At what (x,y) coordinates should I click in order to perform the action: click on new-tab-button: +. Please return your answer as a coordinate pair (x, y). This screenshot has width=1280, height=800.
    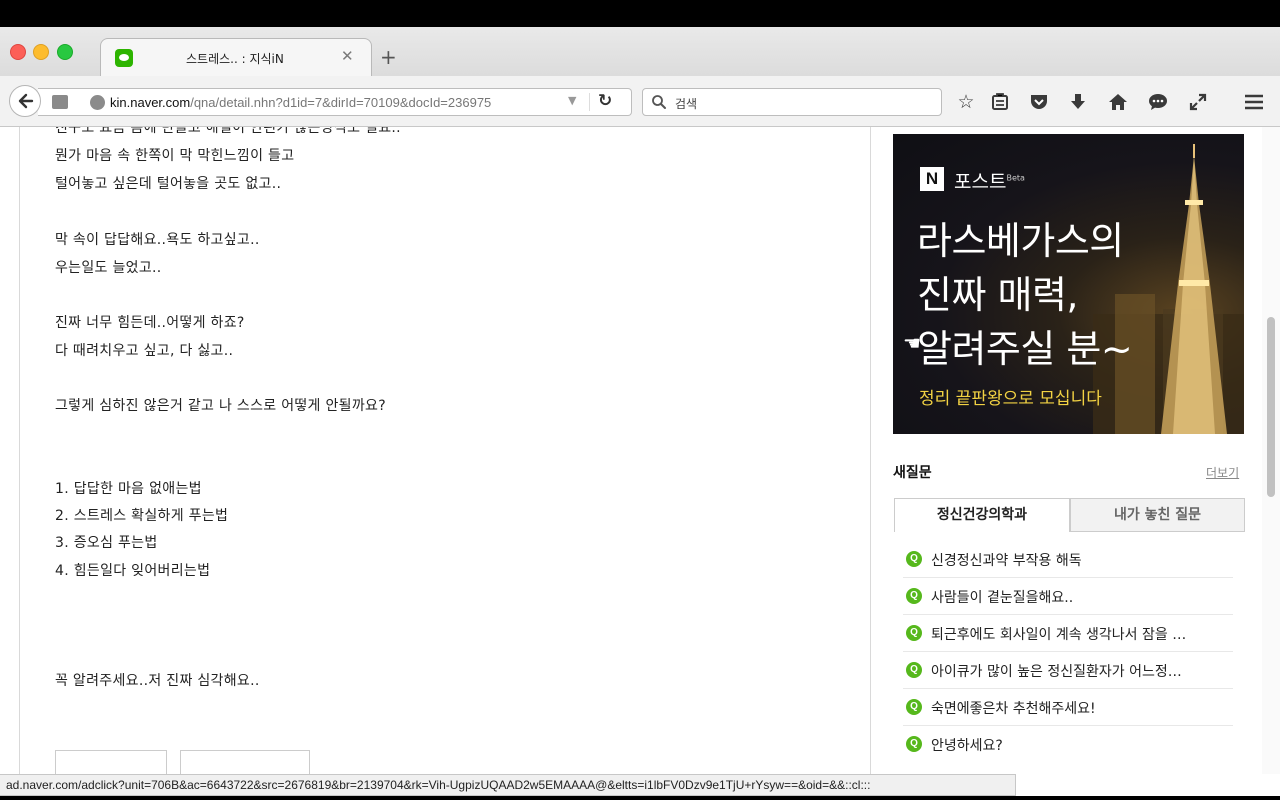
    Looking at the image, I should click on (388, 57).